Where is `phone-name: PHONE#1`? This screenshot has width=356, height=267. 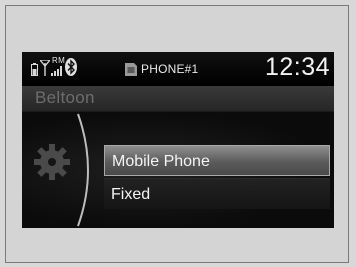 phone-name: PHONE#1 is located at coordinates (170, 69).